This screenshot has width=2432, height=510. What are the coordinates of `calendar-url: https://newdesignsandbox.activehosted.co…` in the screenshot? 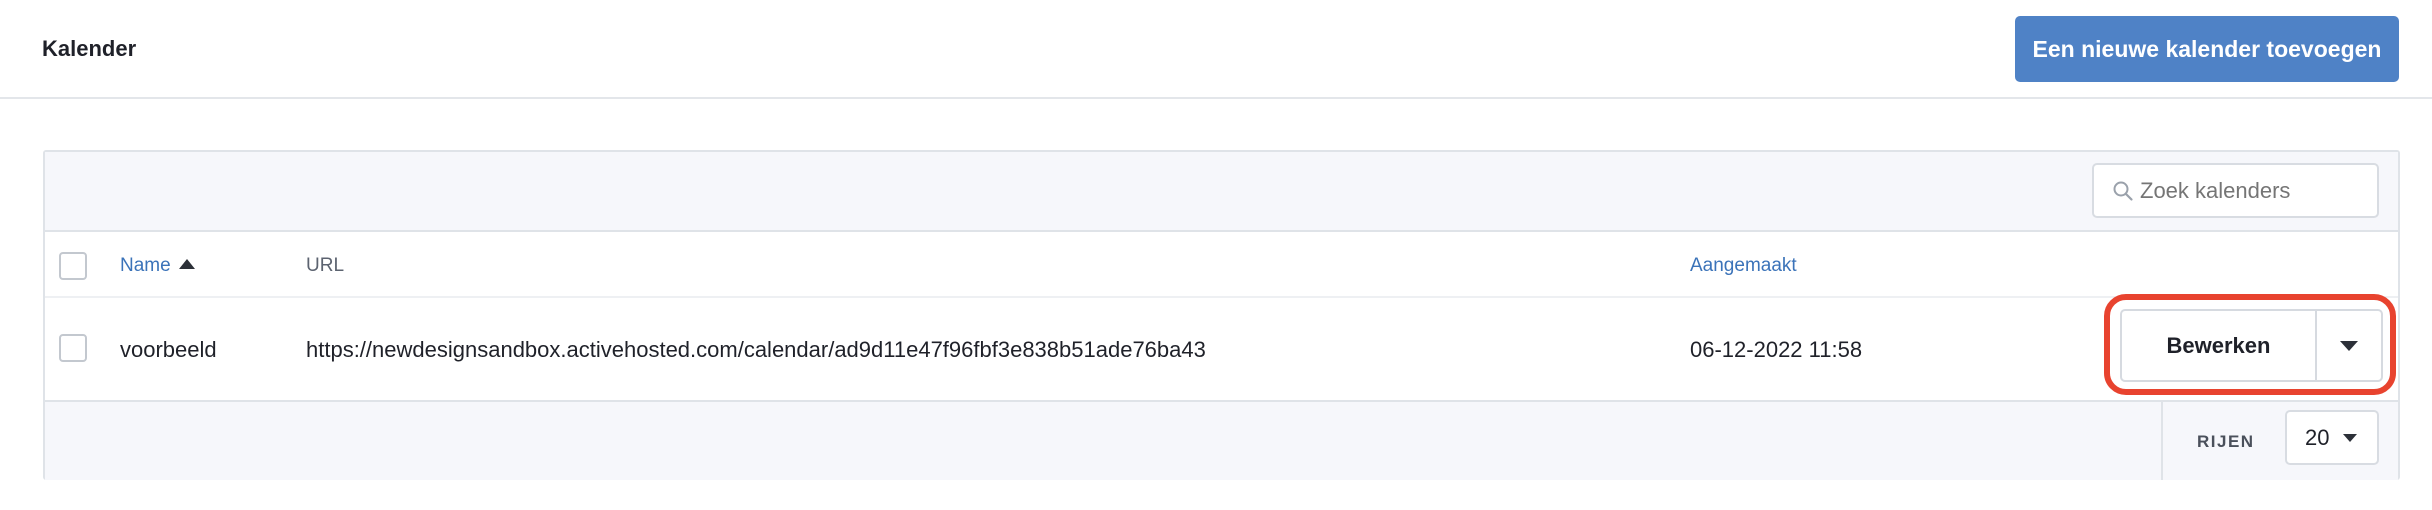 It's located at (756, 349).